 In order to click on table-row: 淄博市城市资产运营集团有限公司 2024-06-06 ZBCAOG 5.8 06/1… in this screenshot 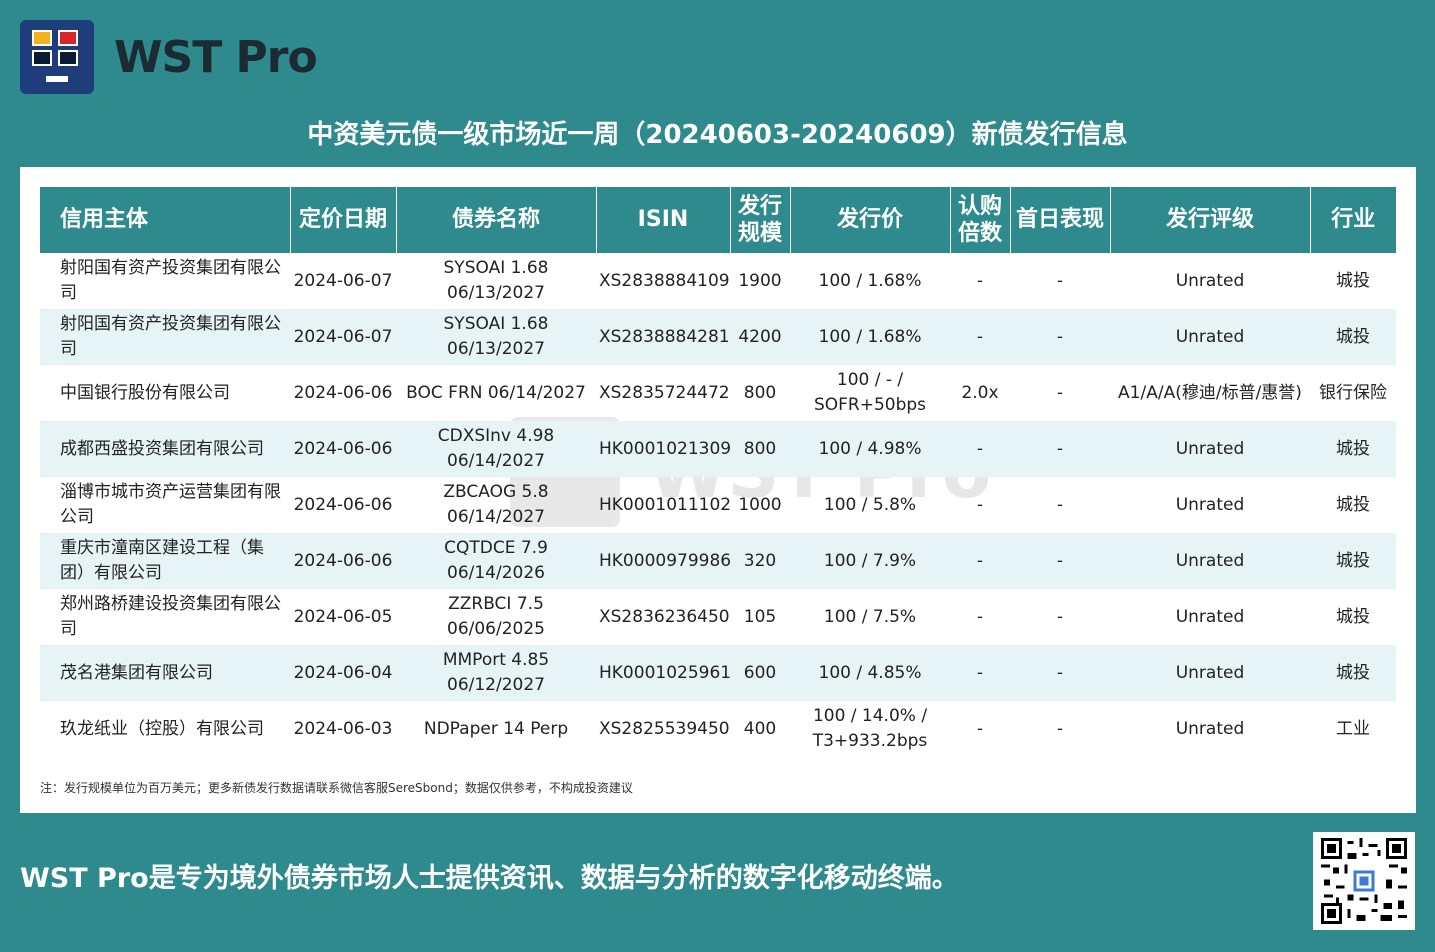, I will do `click(718, 505)`.